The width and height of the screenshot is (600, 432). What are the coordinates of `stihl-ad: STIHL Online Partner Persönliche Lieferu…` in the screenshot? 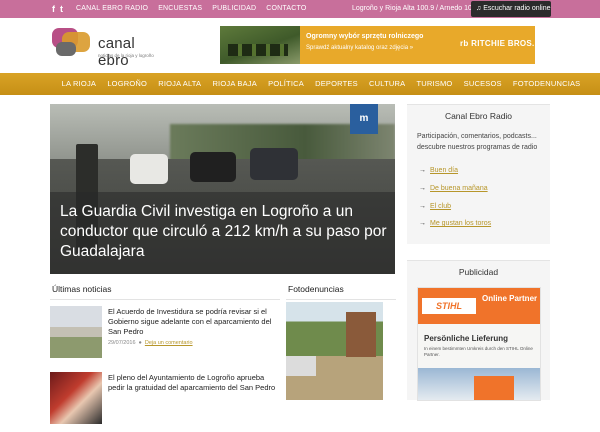 It's located at (479, 344).